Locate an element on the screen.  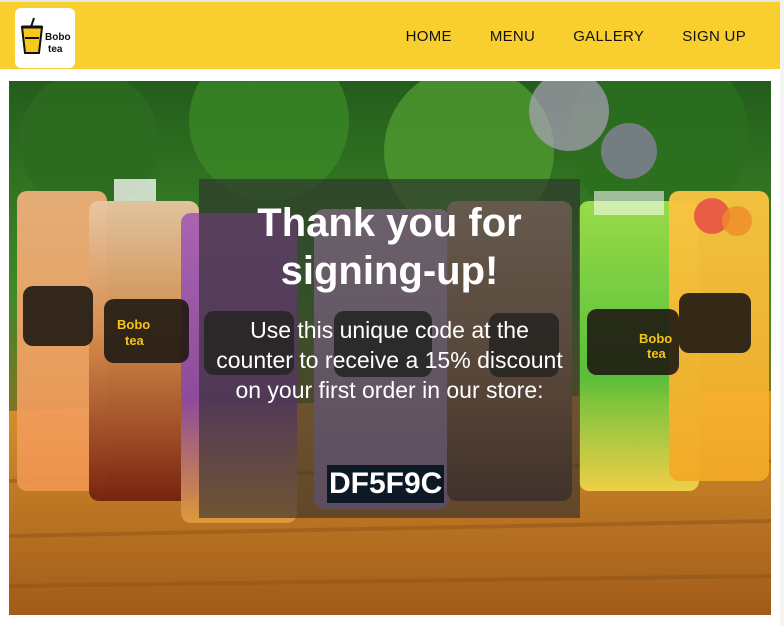
page-scrollbar-track is located at coordinates (782, 313).